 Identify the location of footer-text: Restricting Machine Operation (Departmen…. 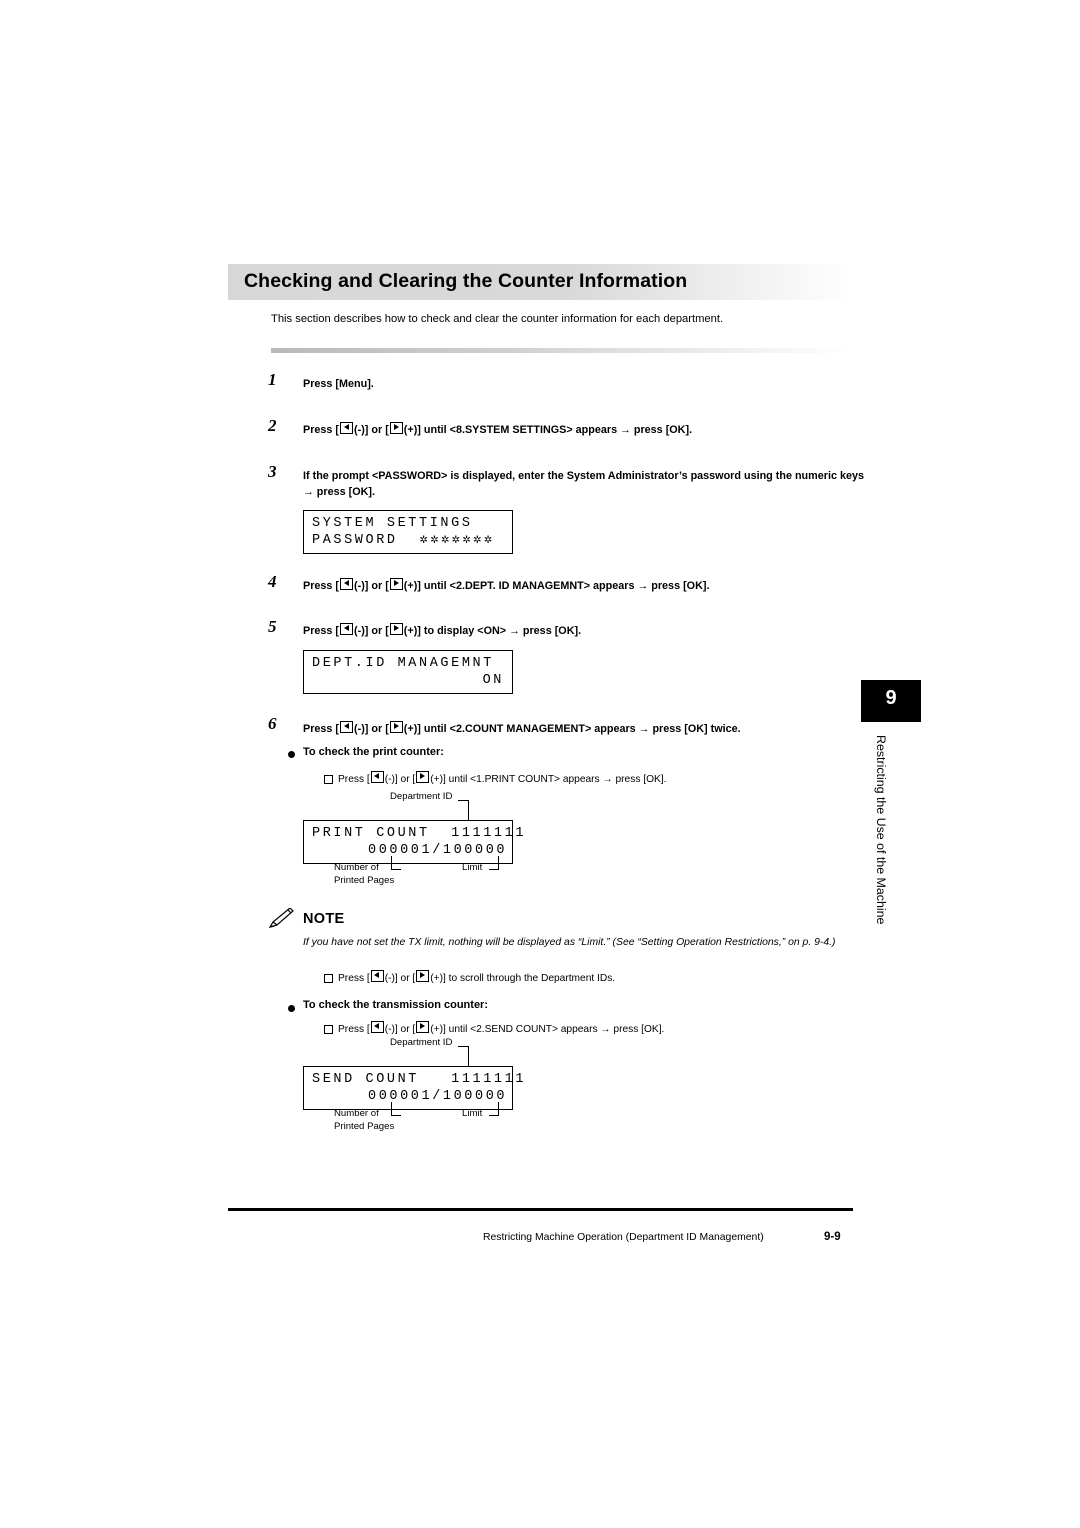
(623, 1237).